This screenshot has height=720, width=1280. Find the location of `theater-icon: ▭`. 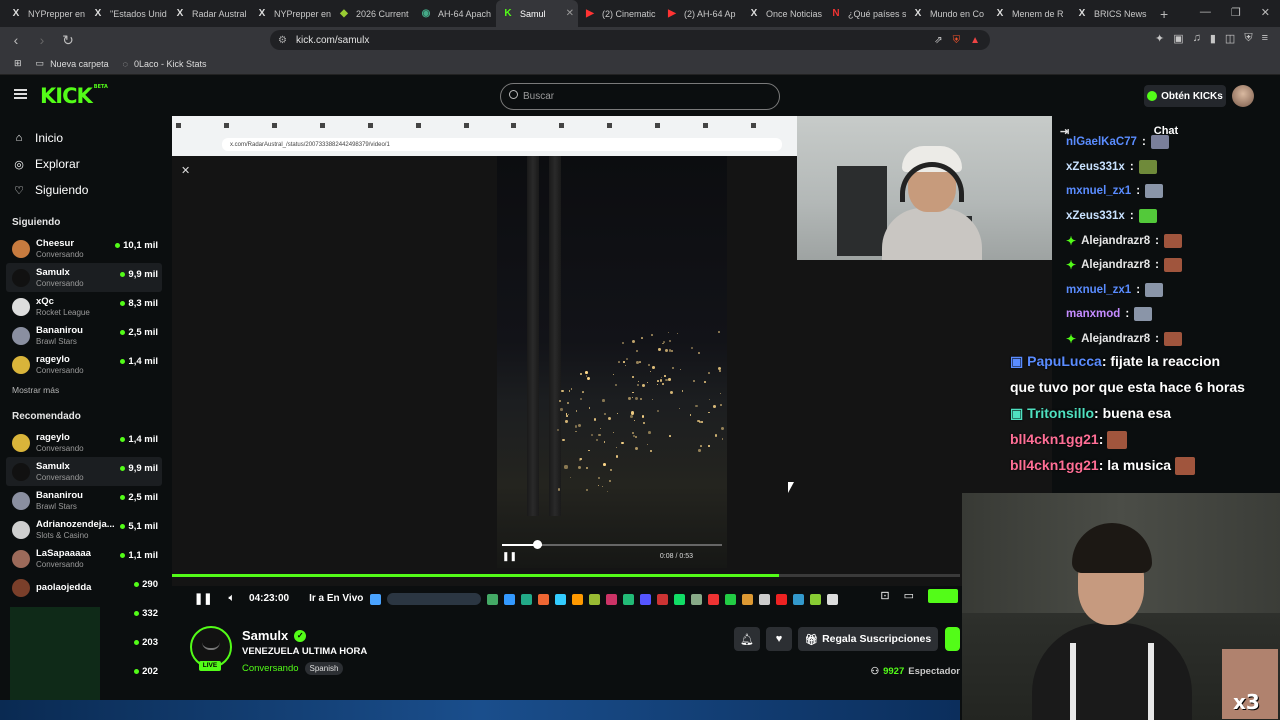

theater-icon: ▭ is located at coordinates (909, 596).